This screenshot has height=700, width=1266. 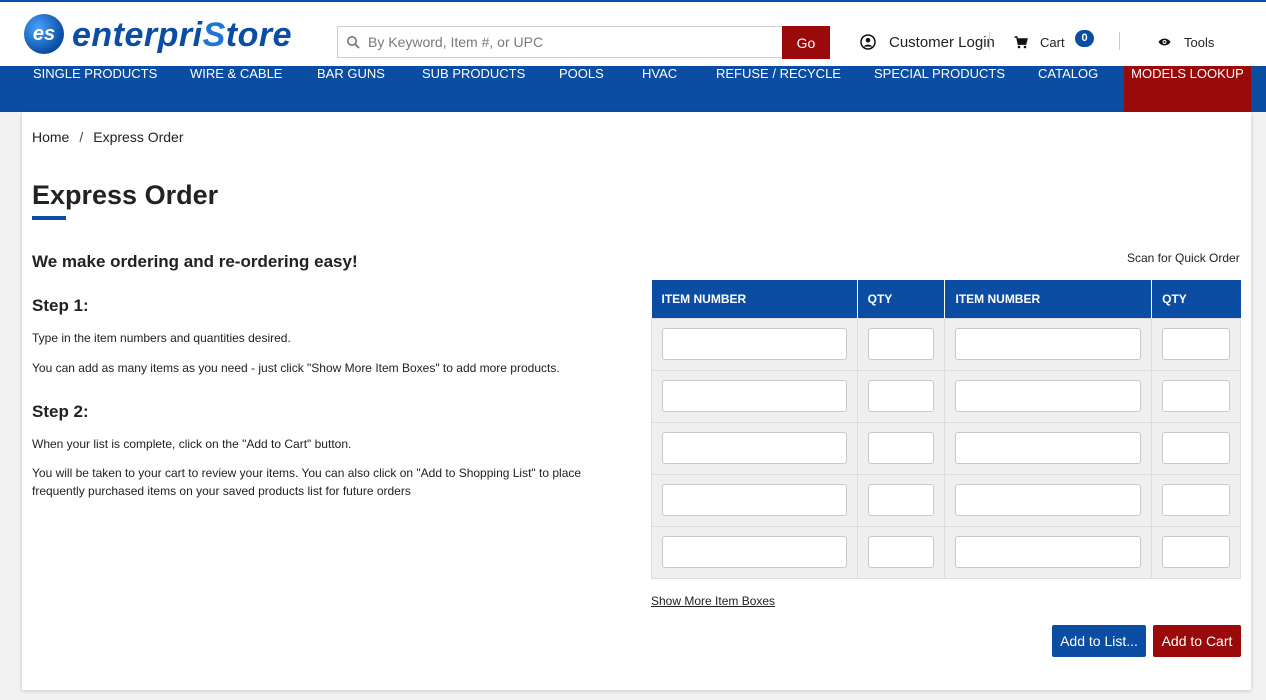 I want to click on cart-count-badge: 0, so click(x=1084, y=38).